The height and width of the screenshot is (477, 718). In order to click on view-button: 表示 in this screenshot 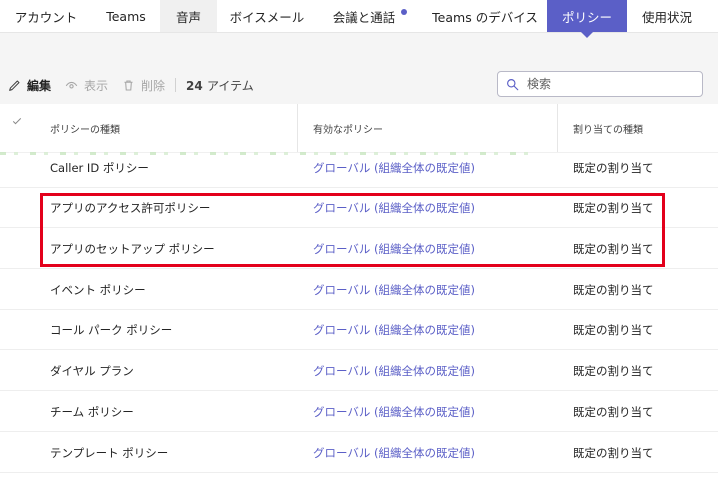, I will do `click(86, 85)`.